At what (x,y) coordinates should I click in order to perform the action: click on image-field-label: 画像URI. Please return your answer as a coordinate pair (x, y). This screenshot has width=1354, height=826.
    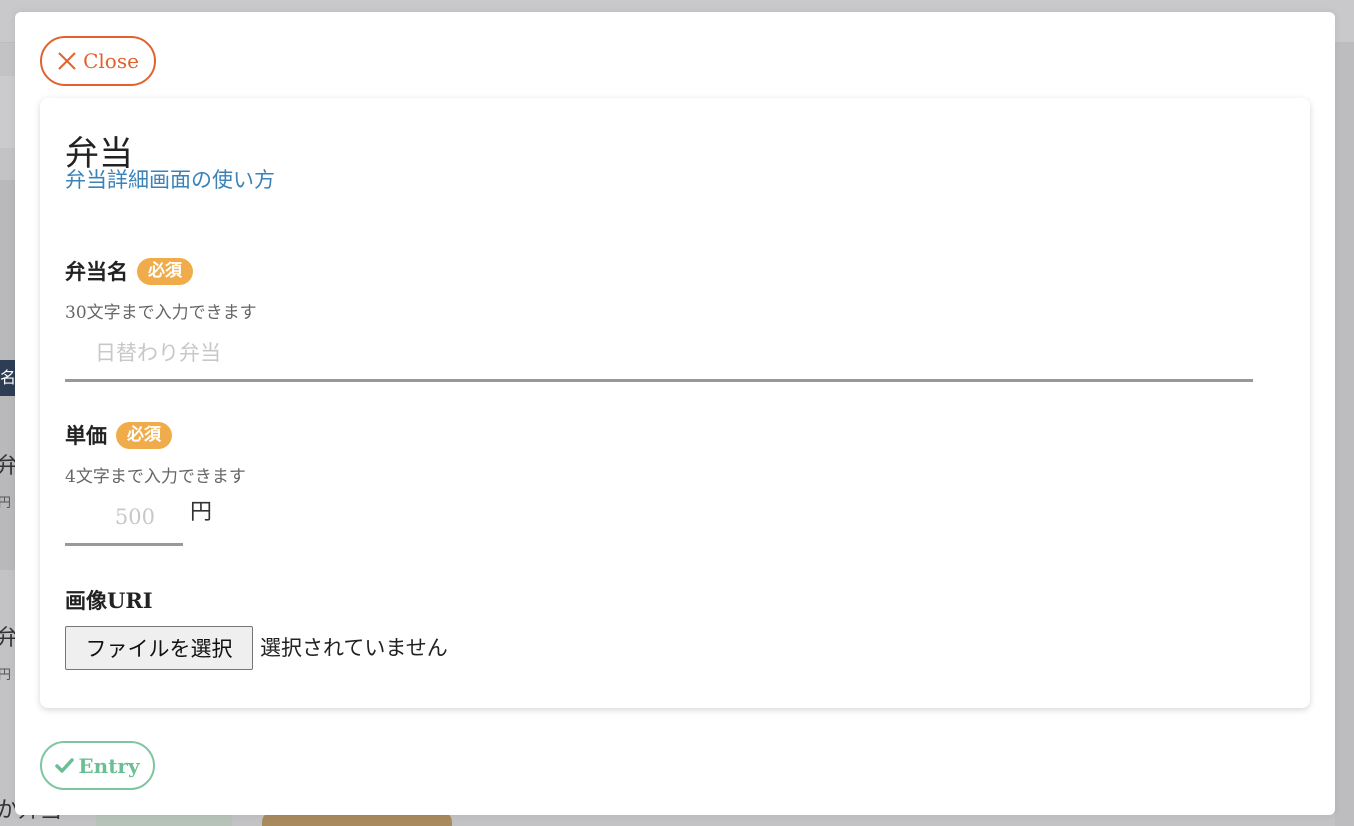
    Looking at the image, I should click on (109, 600).